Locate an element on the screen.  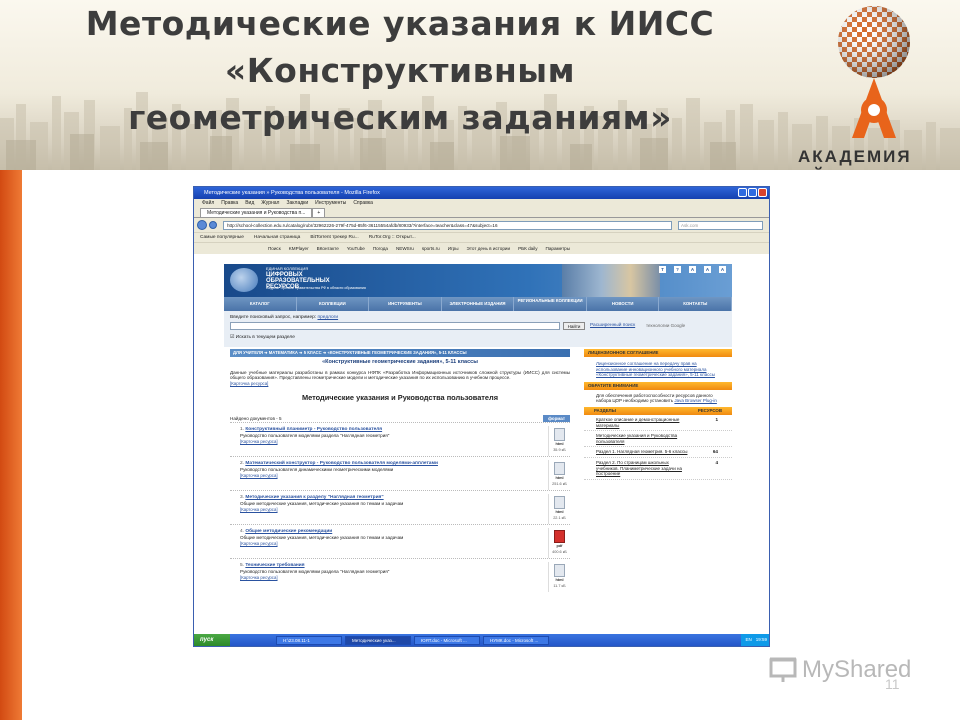
nav-catalog: КАТАЛОГ is located at coordinates (260, 304).